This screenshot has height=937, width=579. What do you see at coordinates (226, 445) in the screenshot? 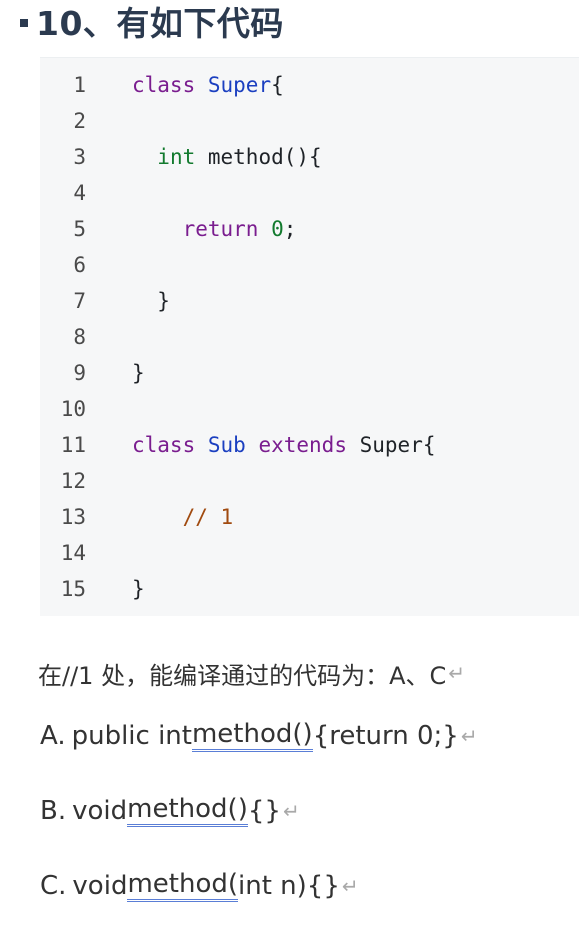
I see `code-token: Sub` at bounding box center [226, 445].